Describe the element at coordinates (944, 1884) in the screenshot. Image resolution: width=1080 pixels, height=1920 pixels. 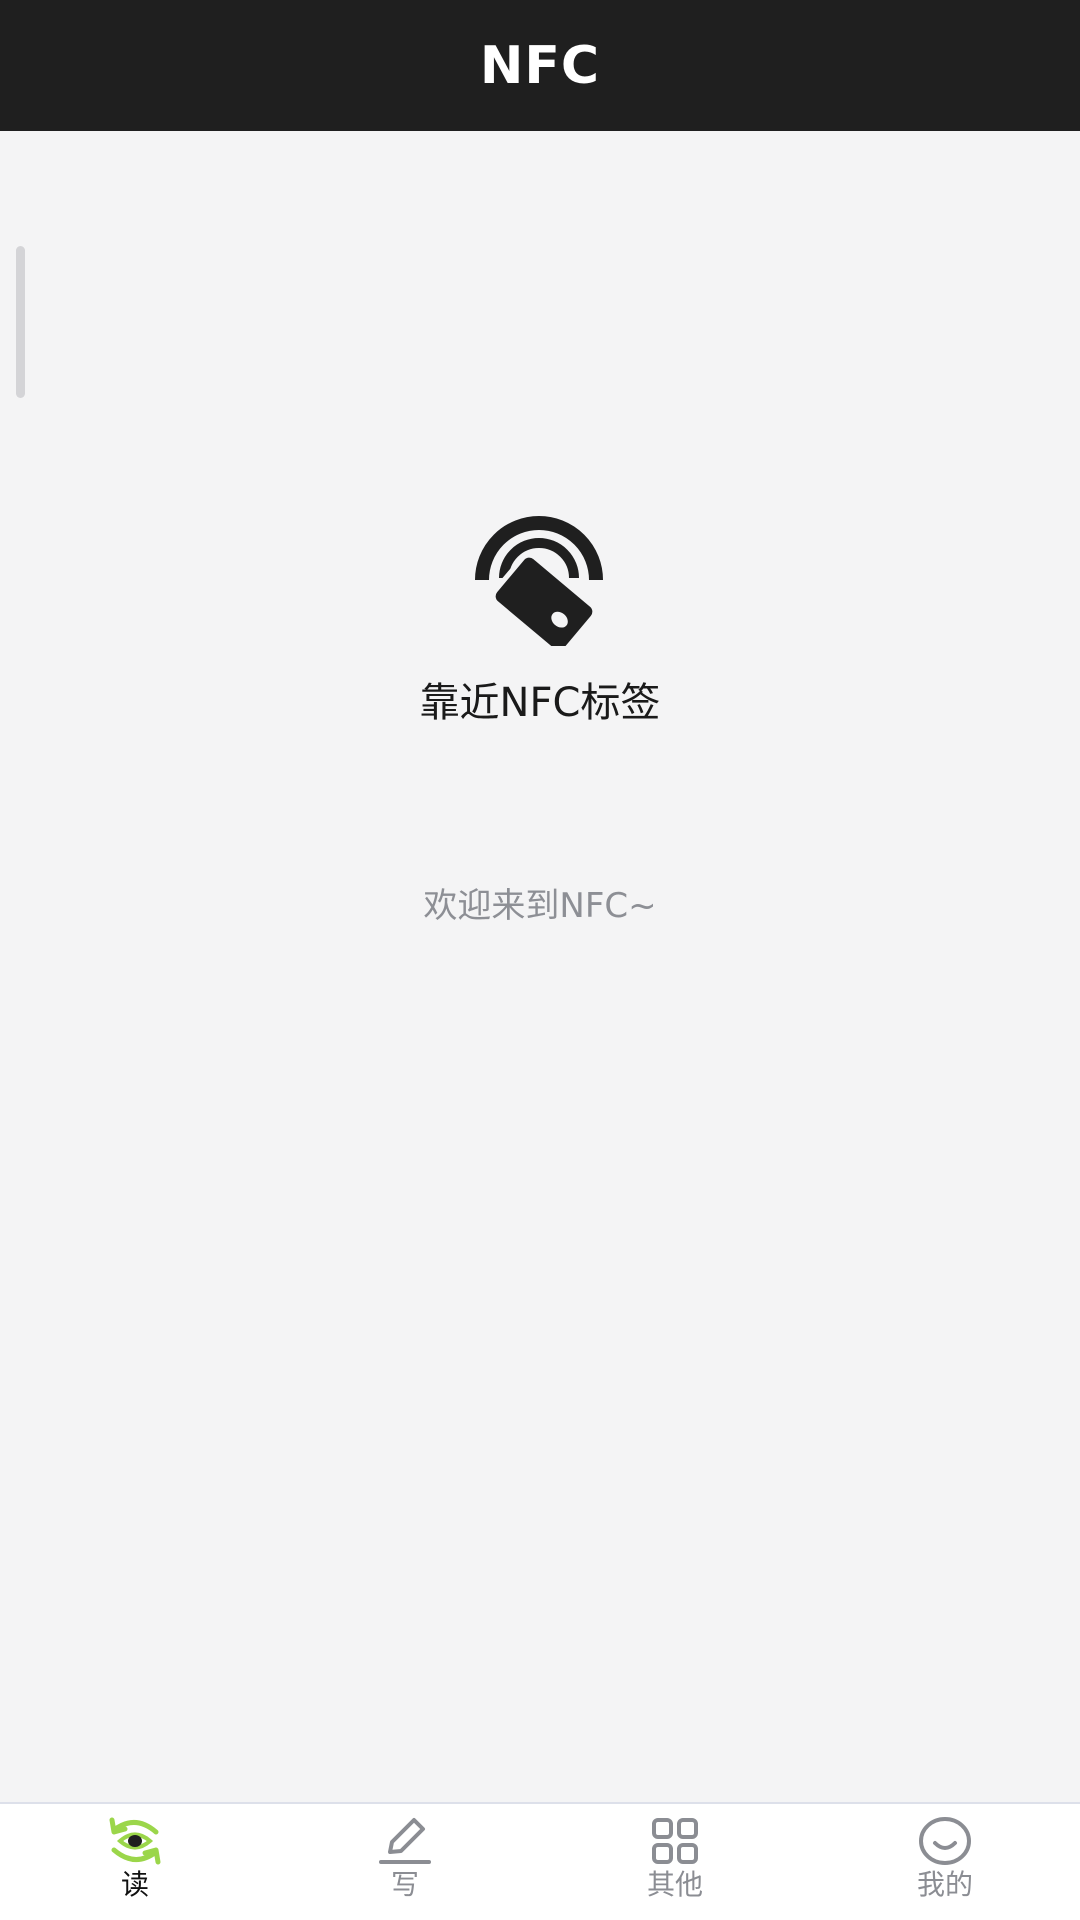
I see `tab-mine-label: 我的` at that location.